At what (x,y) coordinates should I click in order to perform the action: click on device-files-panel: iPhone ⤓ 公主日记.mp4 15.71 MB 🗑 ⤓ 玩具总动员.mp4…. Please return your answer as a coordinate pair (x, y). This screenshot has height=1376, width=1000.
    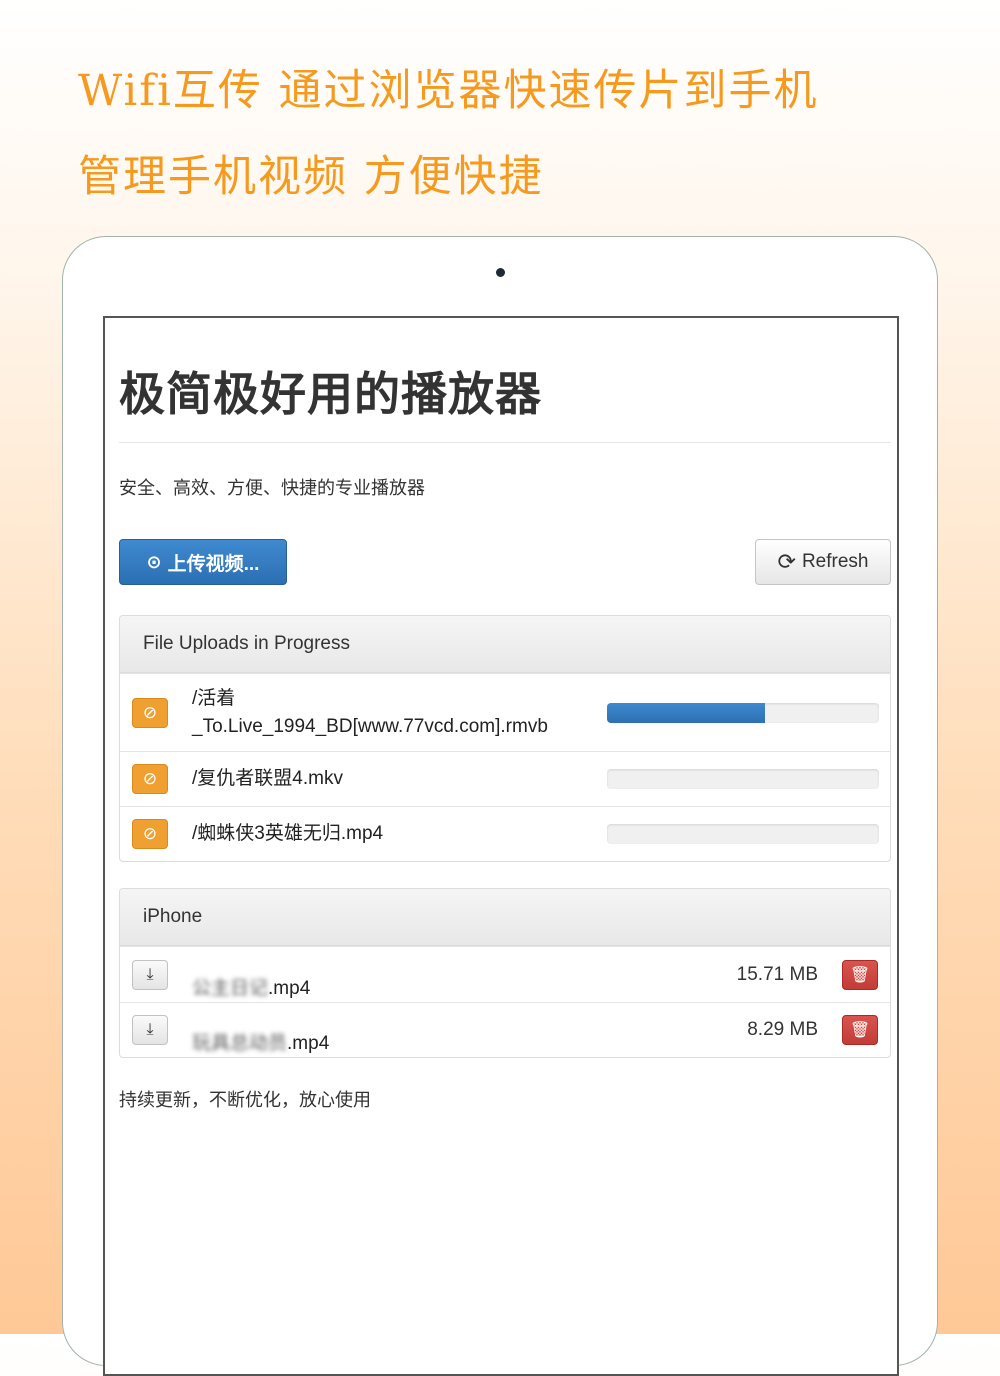
    Looking at the image, I should click on (505, 973).